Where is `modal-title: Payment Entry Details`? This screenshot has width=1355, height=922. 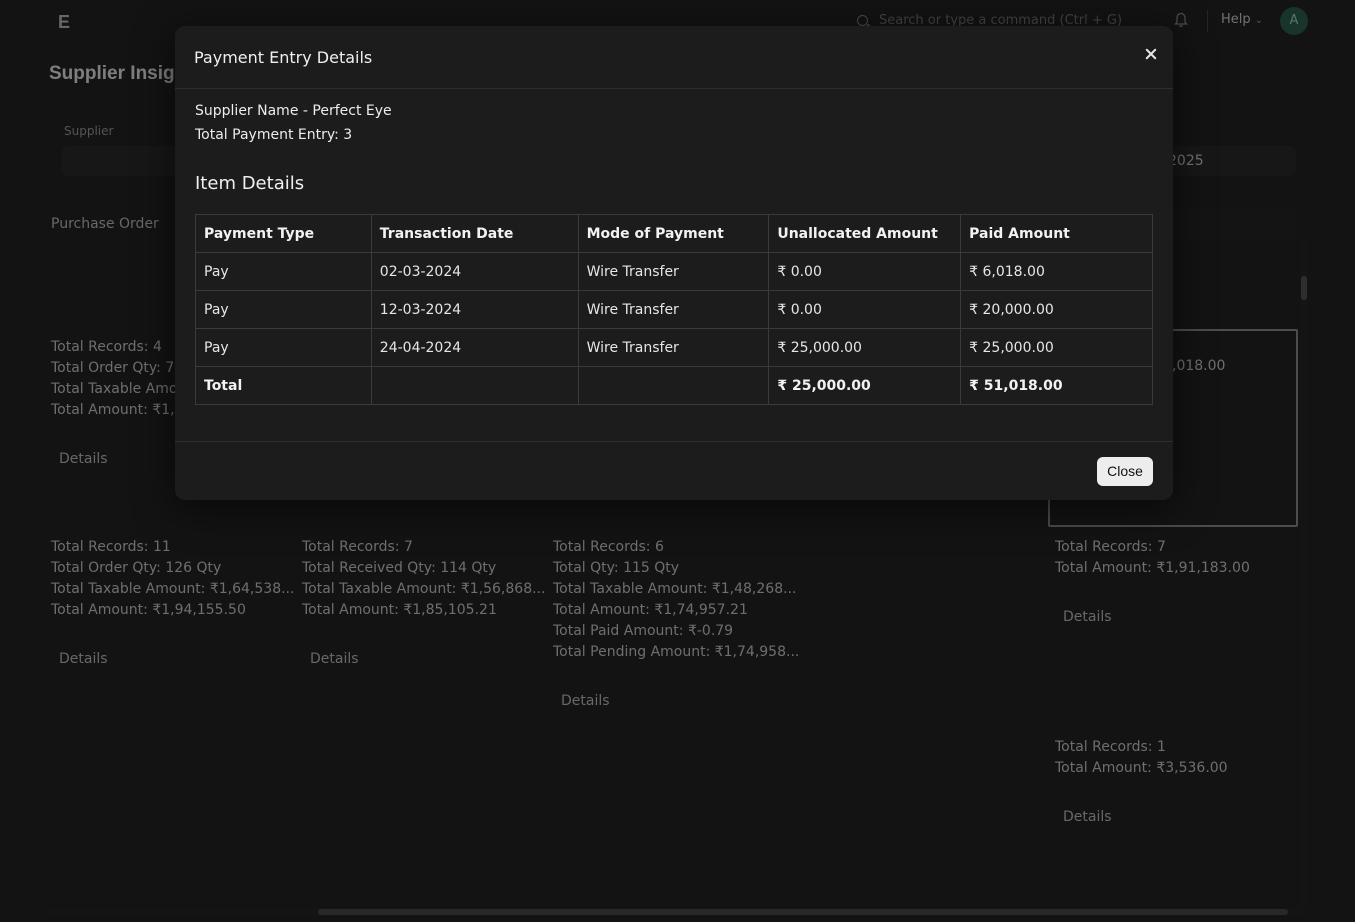 modal-title: Payment Entry Details is located at coordinates (283, 57).